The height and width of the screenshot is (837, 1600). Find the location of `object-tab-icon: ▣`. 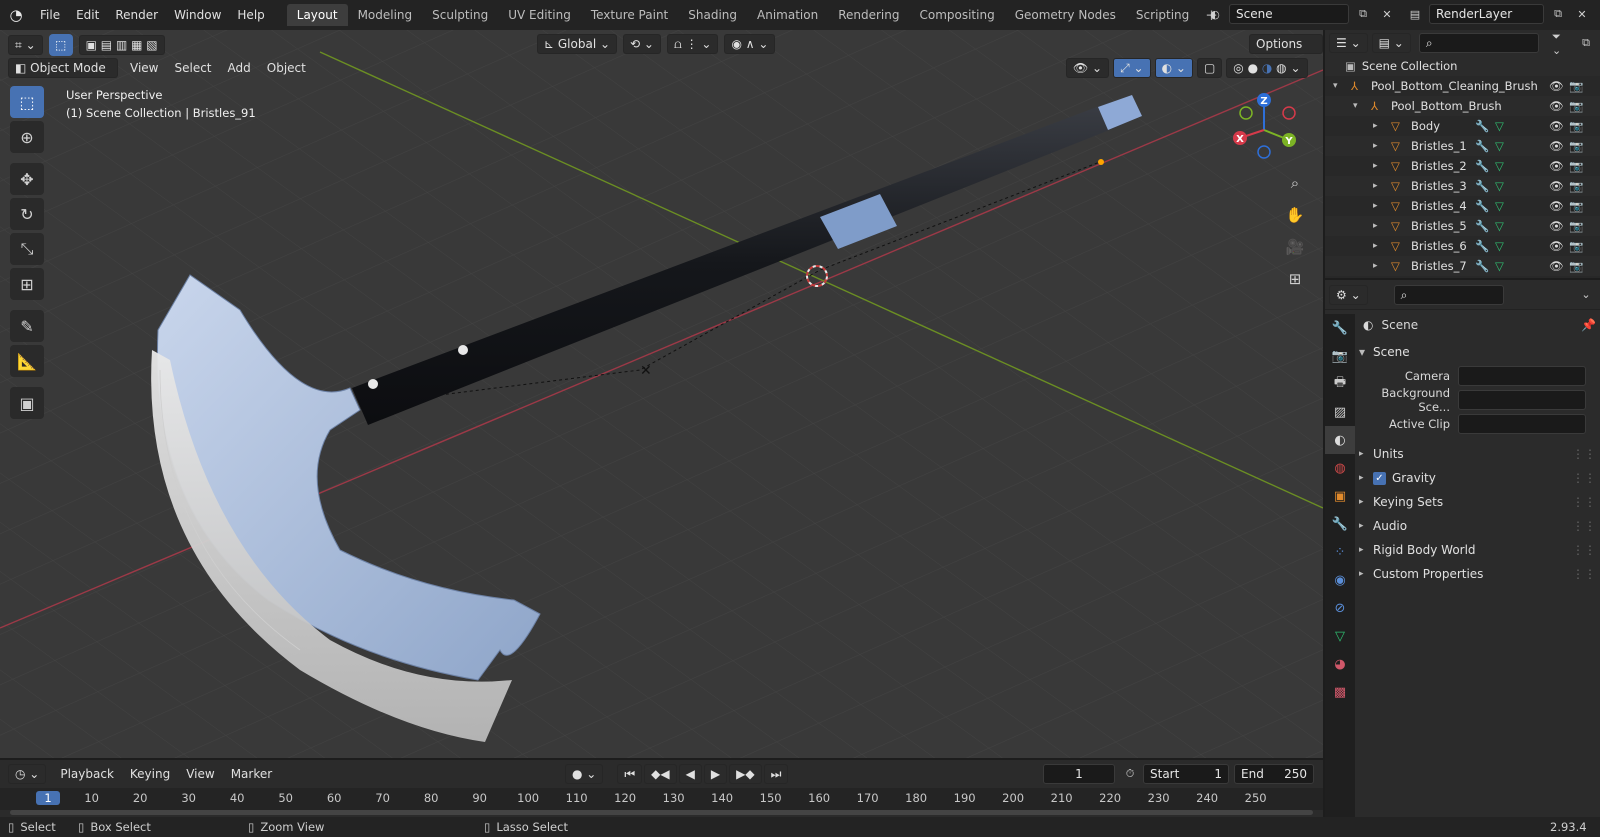

object-tab-icon: ▣ is located at coordinates (1340, 496).